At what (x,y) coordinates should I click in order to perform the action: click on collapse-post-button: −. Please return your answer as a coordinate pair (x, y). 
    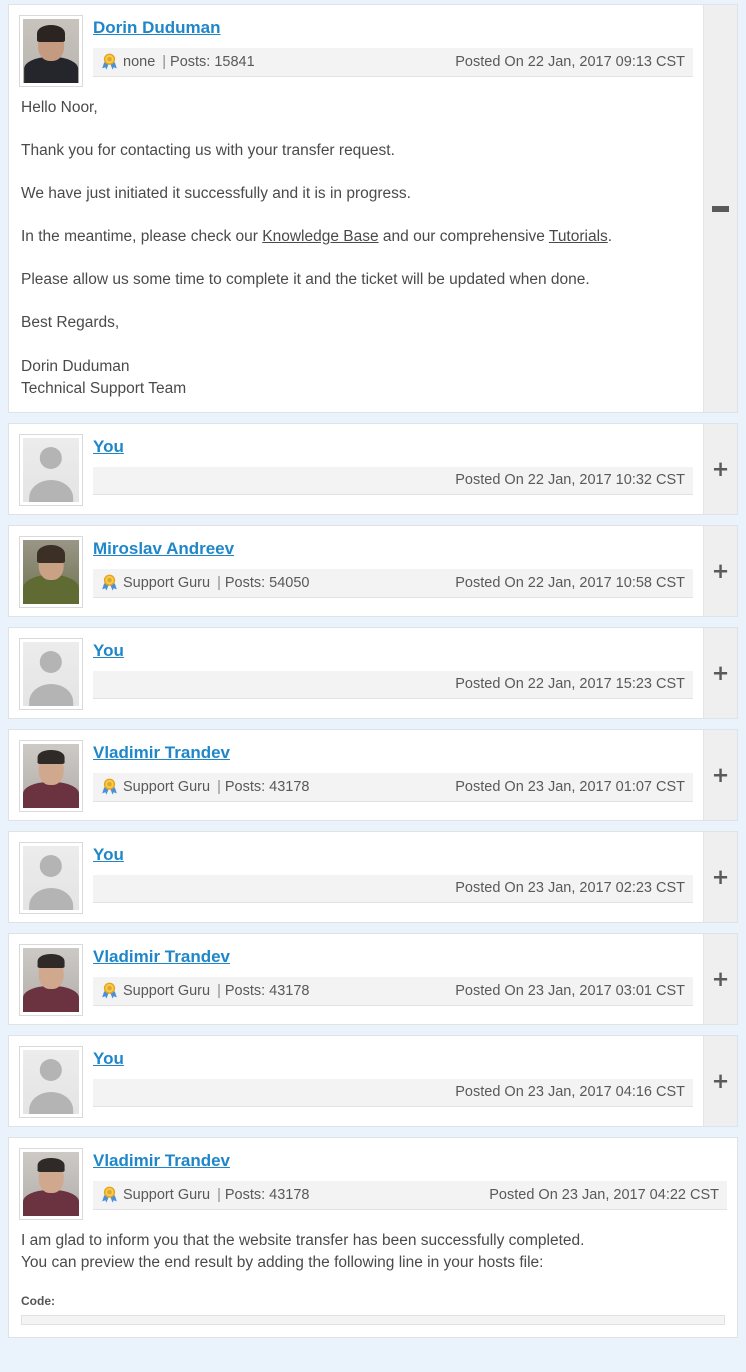
    Looking at the image, I should click on (720, 208).